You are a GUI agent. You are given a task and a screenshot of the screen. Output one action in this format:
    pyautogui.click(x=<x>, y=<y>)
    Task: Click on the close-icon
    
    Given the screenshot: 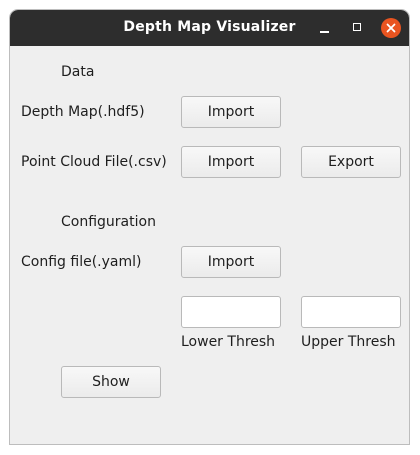 What is the action you would take?
    pyautogui.click(x=391, y=28)
    